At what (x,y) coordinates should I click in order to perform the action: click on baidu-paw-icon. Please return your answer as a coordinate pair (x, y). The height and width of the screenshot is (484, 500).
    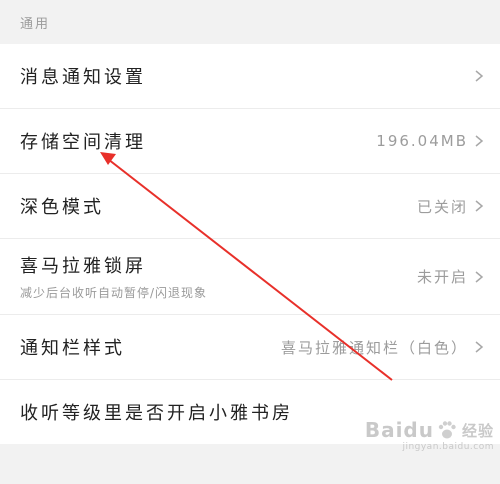
    Looking at the image, I should click on (447, 430).